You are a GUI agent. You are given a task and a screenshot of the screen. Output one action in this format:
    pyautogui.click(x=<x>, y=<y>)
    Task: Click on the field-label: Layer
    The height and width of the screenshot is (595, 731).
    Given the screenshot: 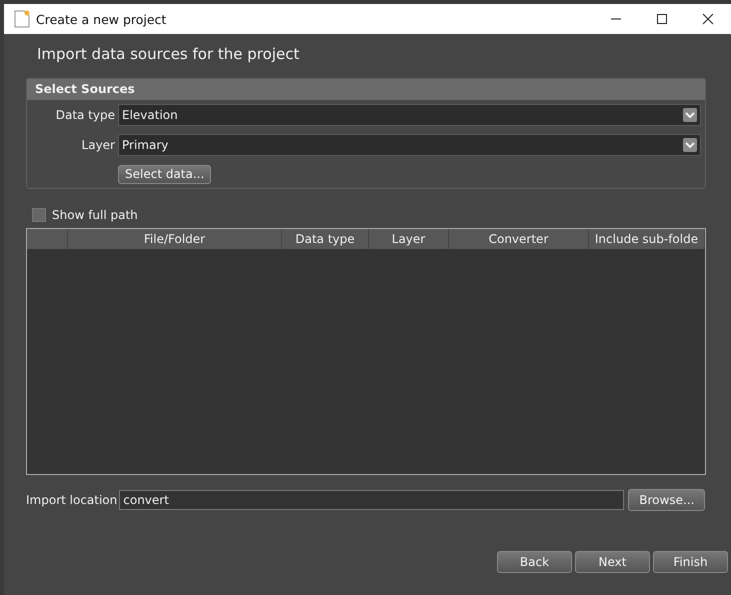 What is the action you would take?
    pyautogui.click(x=98, y=145)
    